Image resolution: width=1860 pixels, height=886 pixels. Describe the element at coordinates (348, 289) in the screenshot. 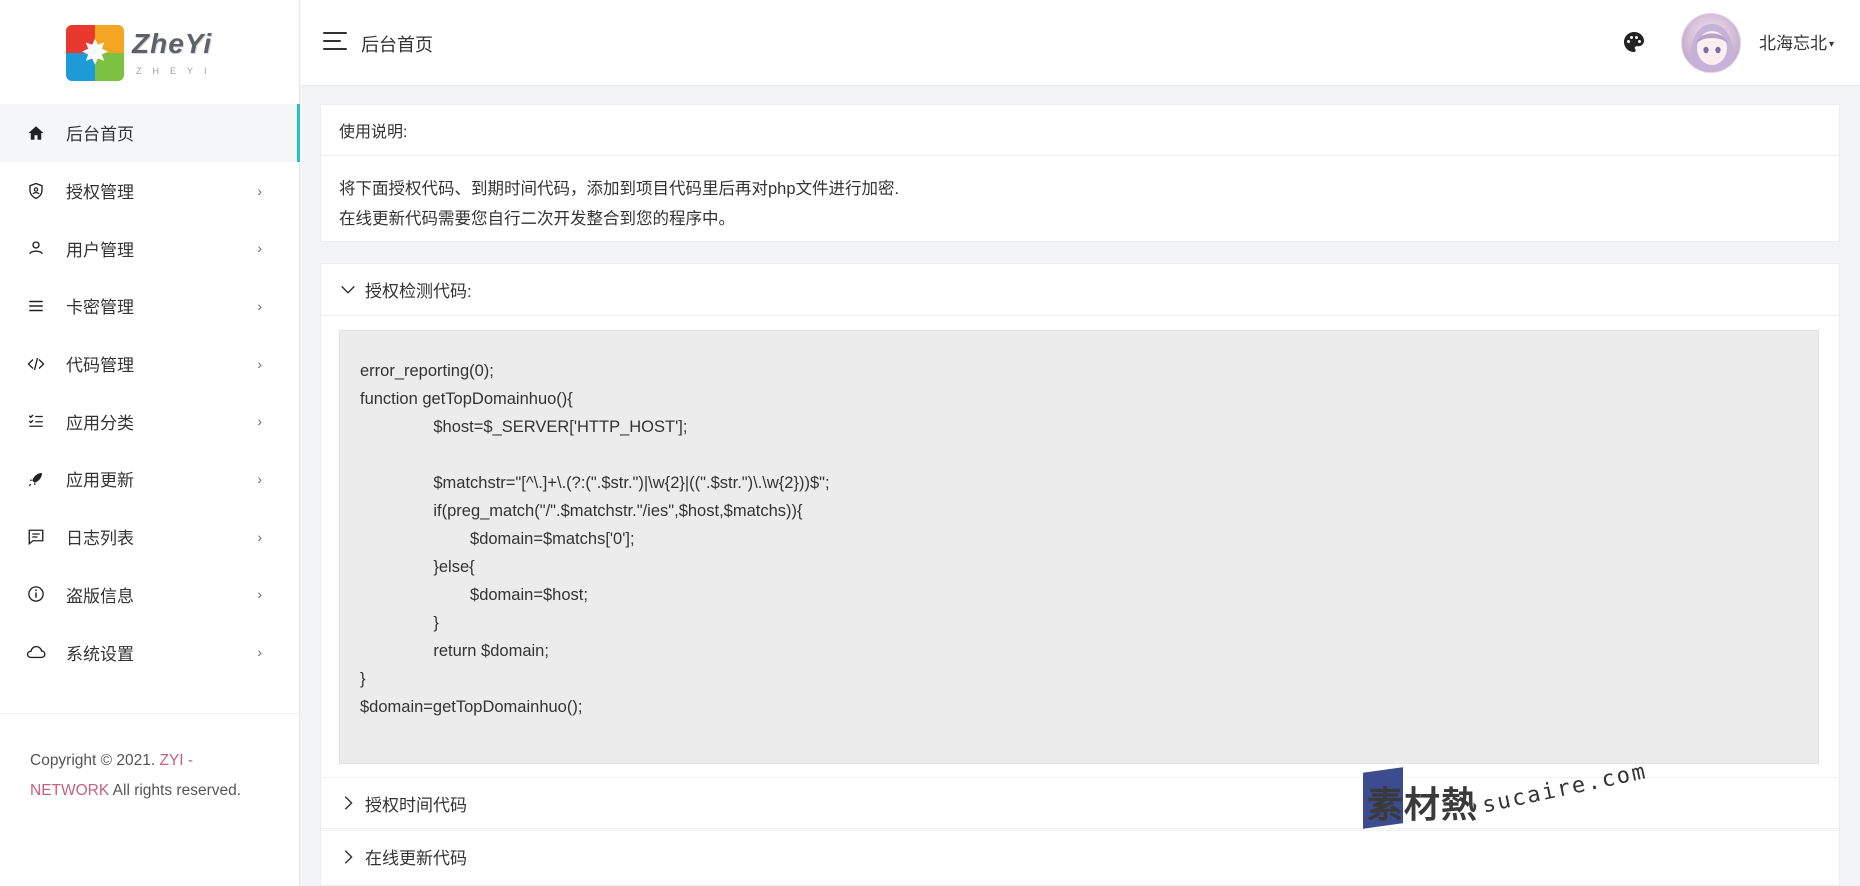

I see `chevron-down-icon` at that location.